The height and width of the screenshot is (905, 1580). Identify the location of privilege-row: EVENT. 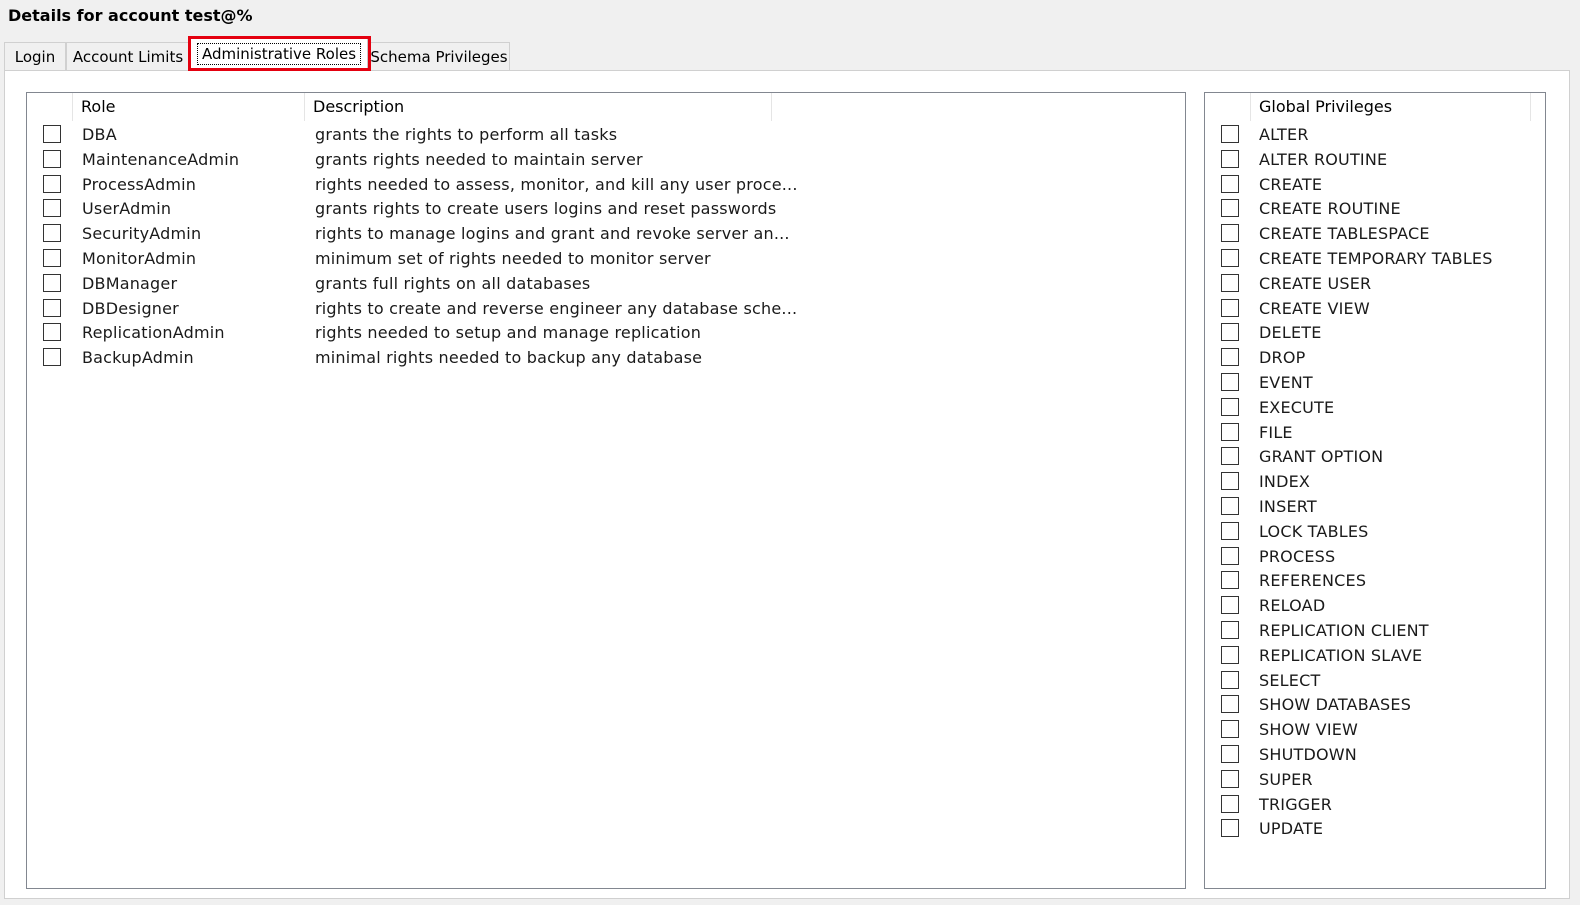
(1375, 383).